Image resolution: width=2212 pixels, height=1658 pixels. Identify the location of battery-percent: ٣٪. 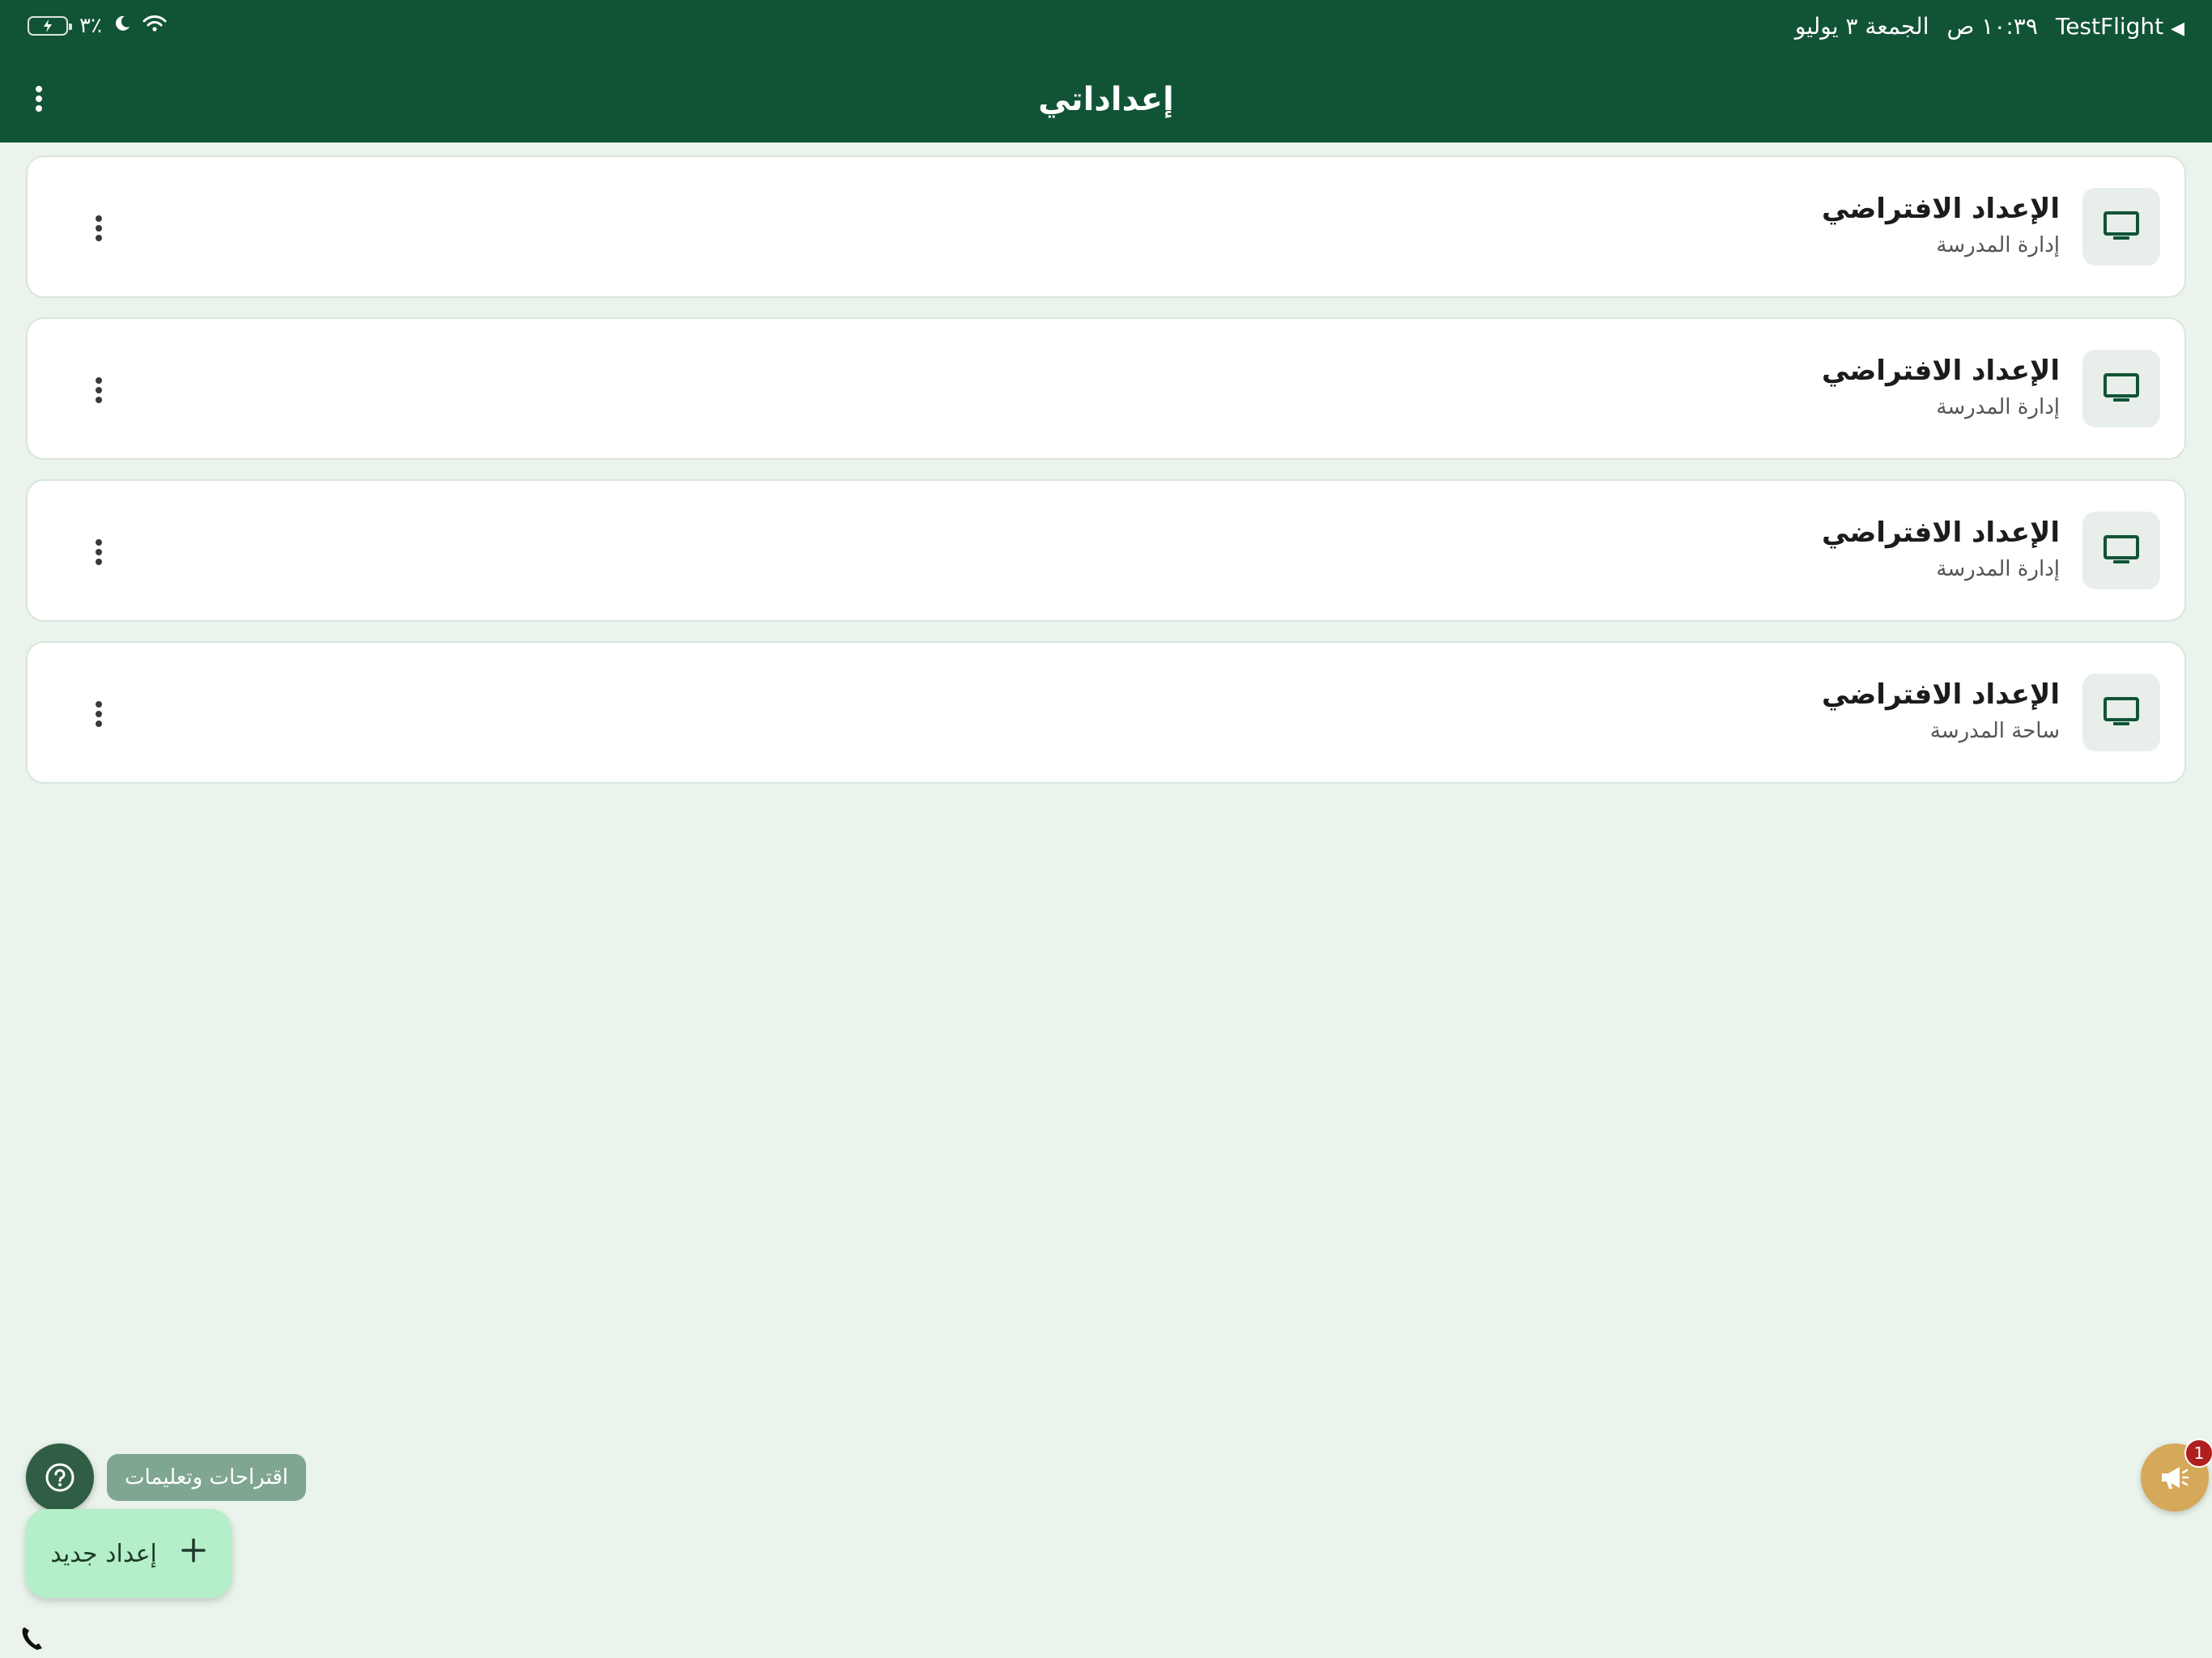
(90, 26).